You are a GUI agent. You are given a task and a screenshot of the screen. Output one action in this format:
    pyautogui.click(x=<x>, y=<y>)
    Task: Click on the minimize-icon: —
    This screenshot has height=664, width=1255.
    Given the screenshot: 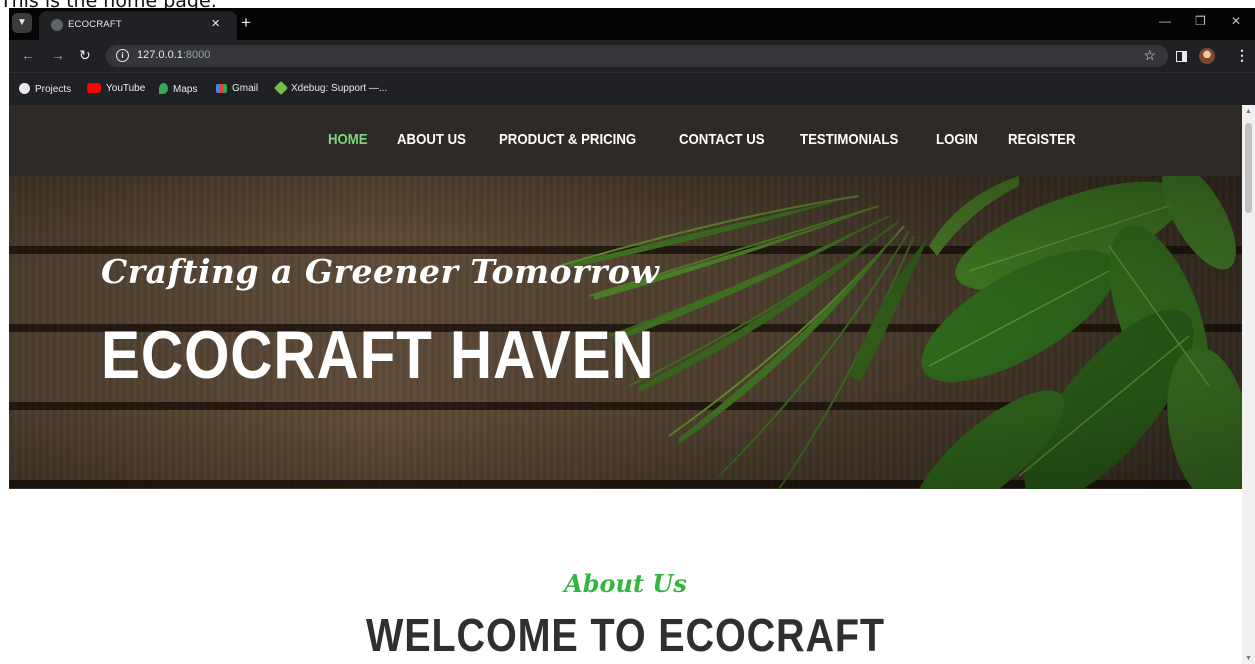 What is the action you would take?
    pyautogui.click(x=1165, y=21)
    